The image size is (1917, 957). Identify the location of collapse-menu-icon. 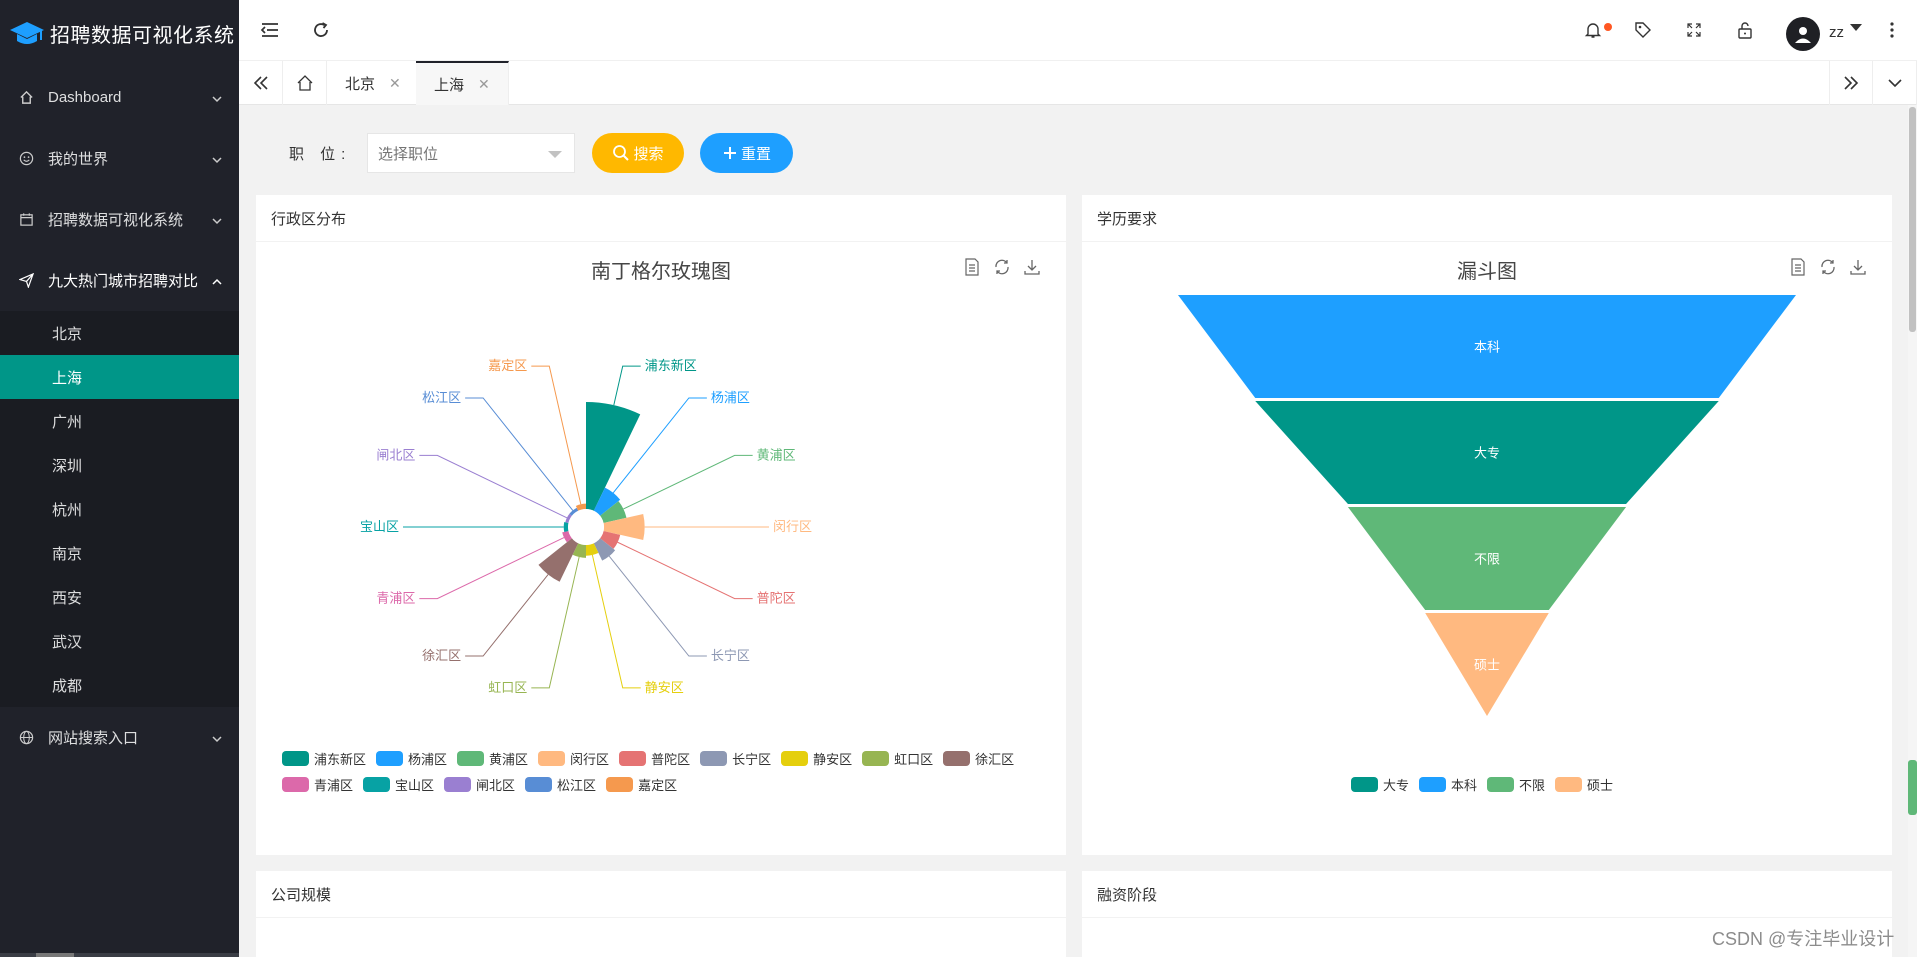
(270, 30).